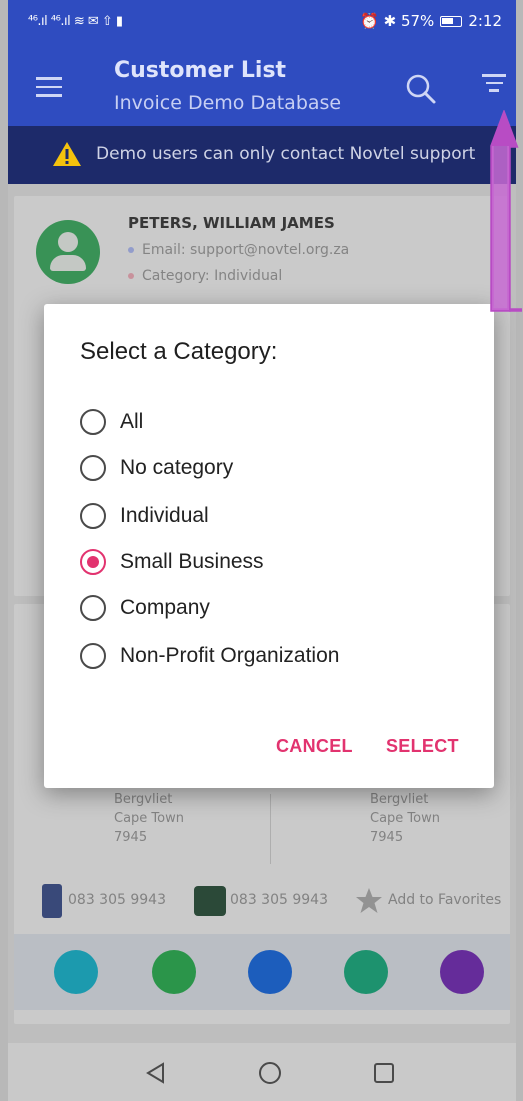 The width and height of the screenshot is (523, 1101). I want to click on home-circle-icon, so click(270, 1073).